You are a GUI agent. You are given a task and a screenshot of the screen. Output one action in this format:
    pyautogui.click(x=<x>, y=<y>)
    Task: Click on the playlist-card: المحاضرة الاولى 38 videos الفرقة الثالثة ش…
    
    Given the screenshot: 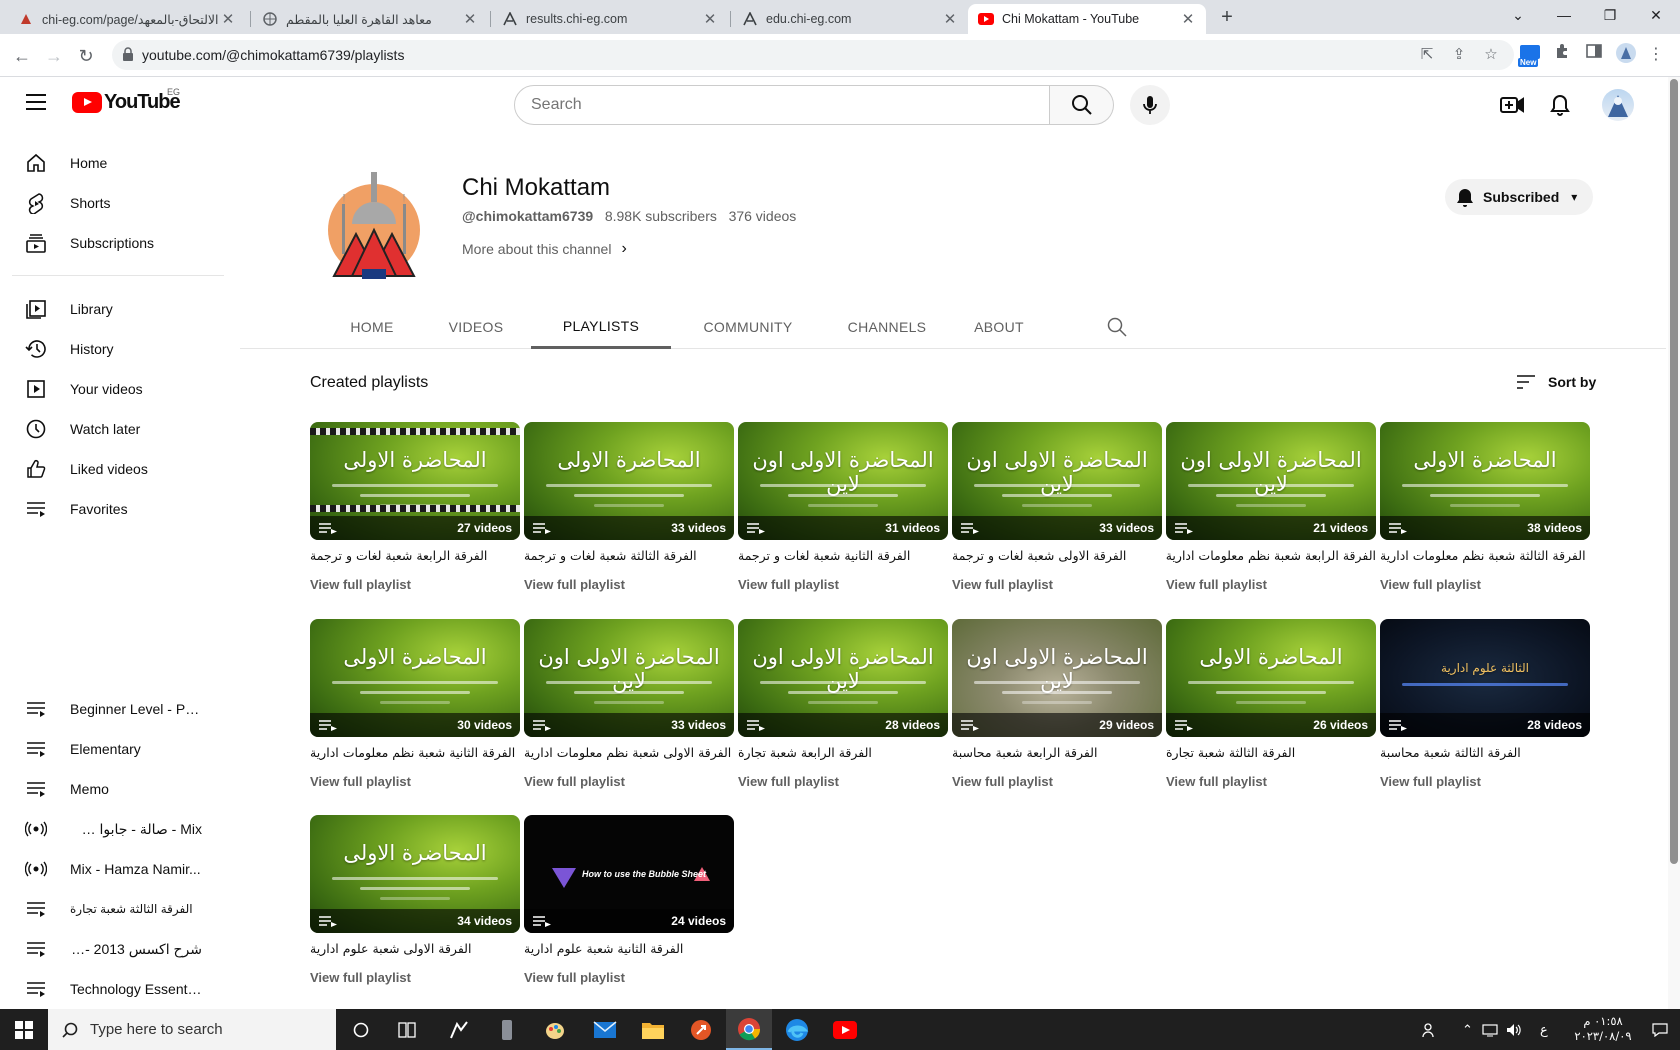 What is the action you would take?
    pyautogui.click(x=1485, y=507)
    